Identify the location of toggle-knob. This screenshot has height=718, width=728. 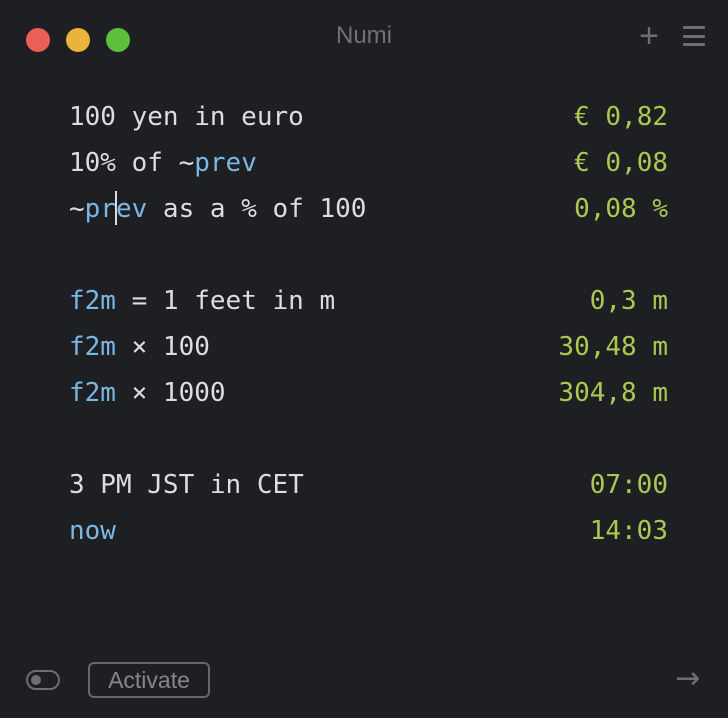
(36, 680).